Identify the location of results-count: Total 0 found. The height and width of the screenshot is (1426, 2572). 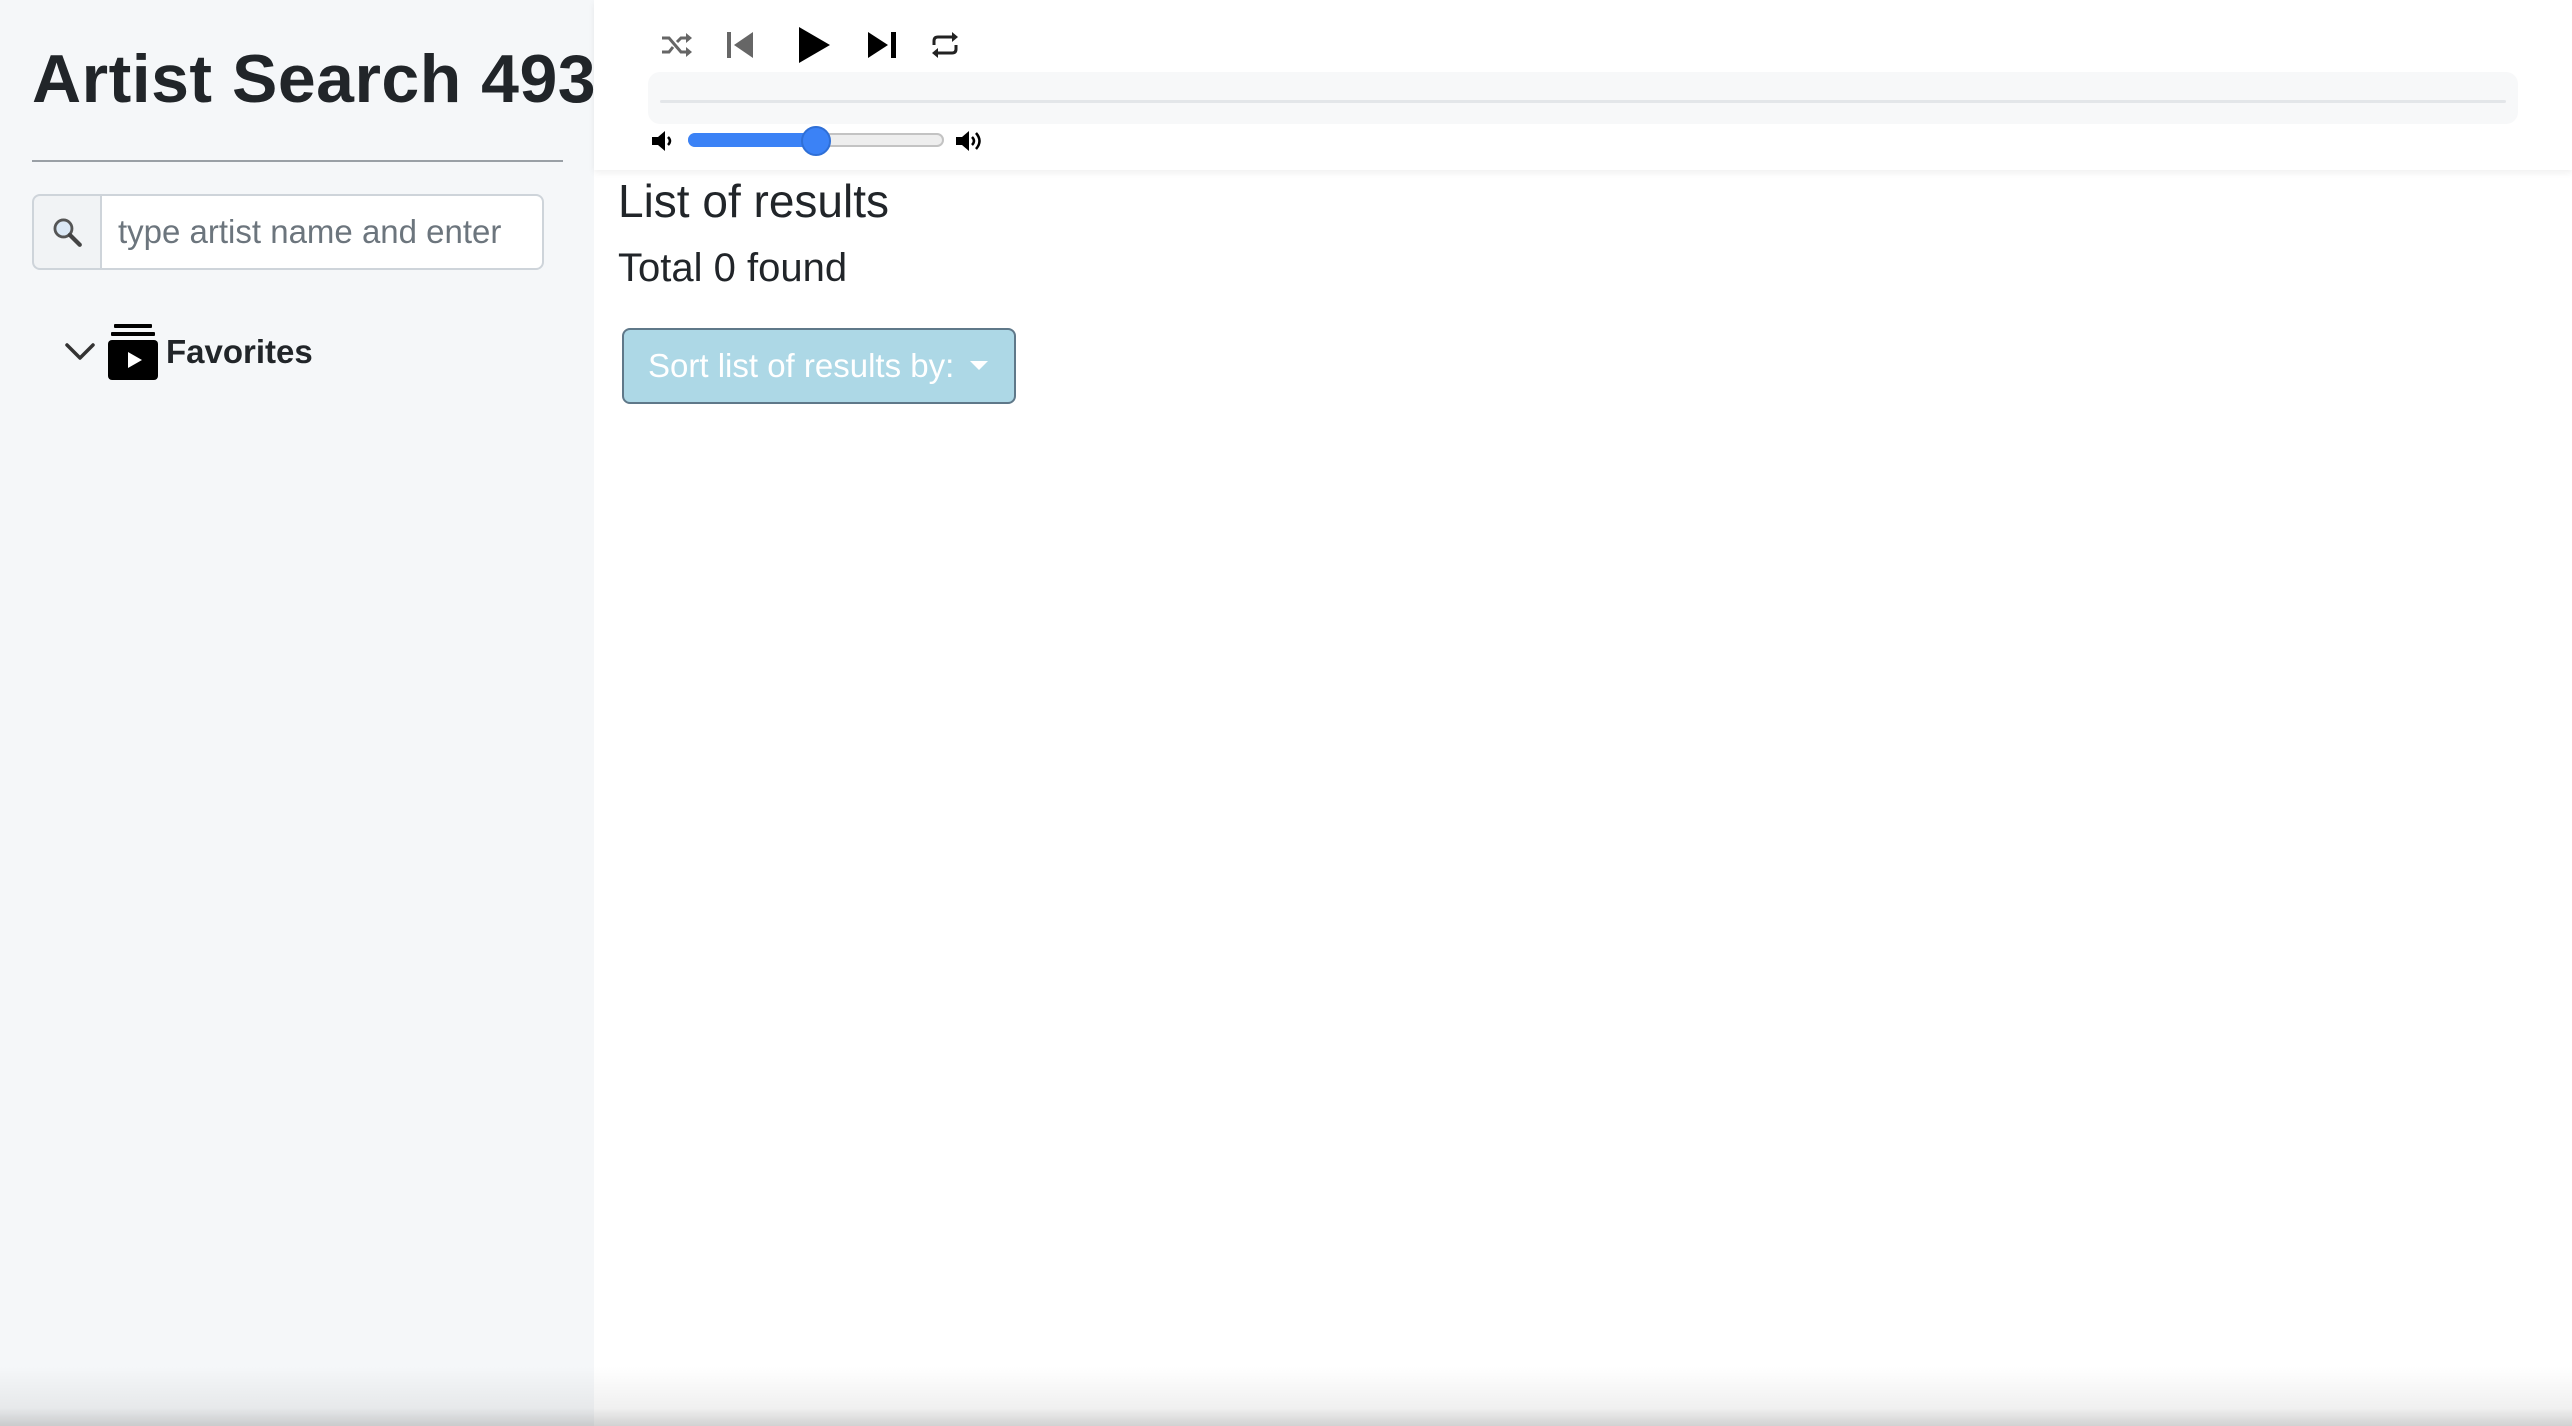
(733, 268).